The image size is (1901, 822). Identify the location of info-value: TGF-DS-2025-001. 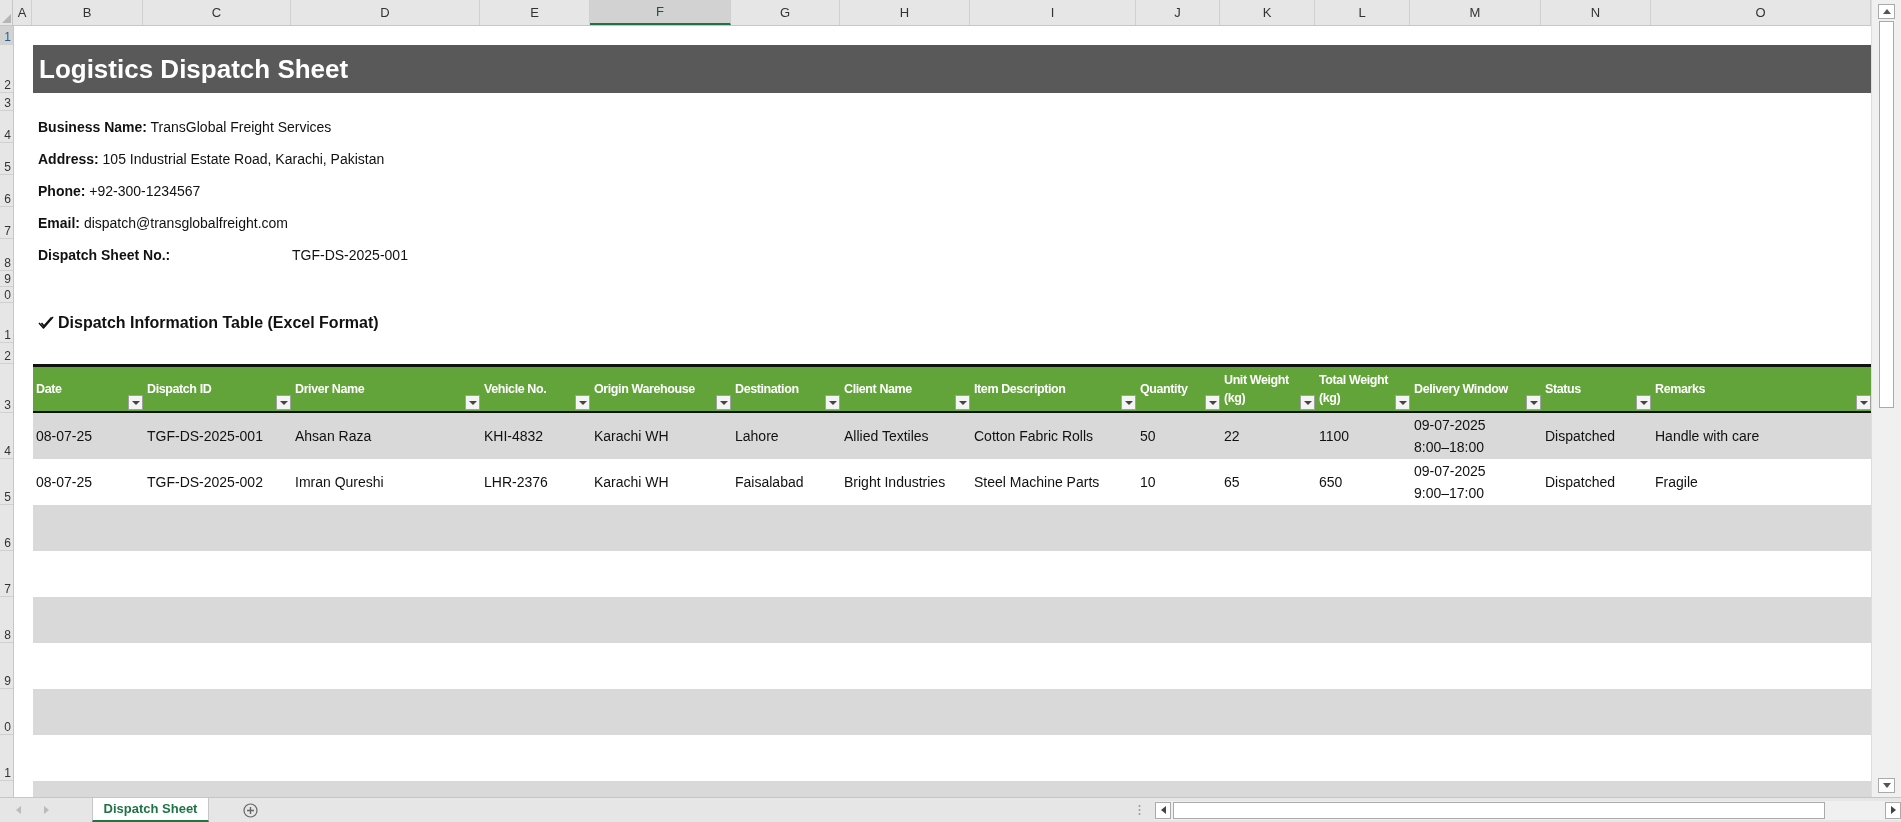
(350, 255).